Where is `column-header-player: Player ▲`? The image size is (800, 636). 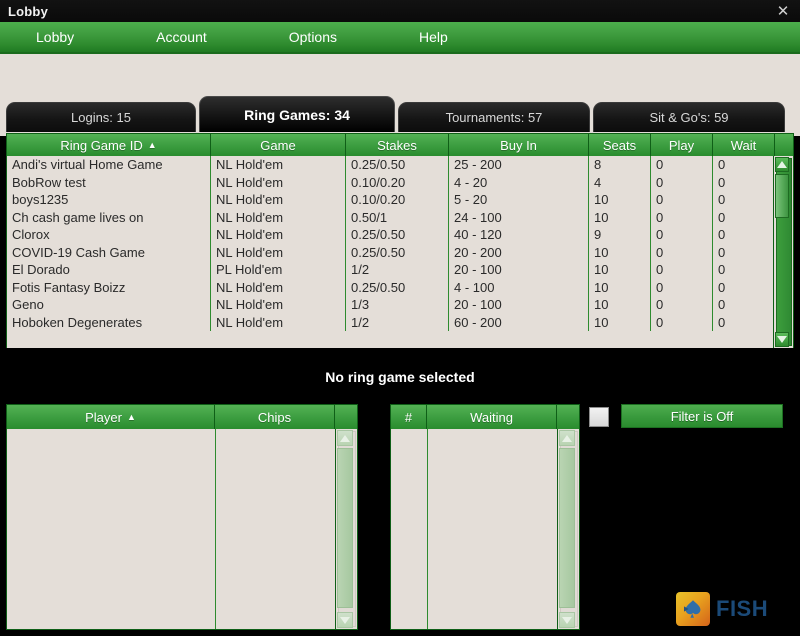 column-header-player: Player ▲ is located at coordinates (111, 417).